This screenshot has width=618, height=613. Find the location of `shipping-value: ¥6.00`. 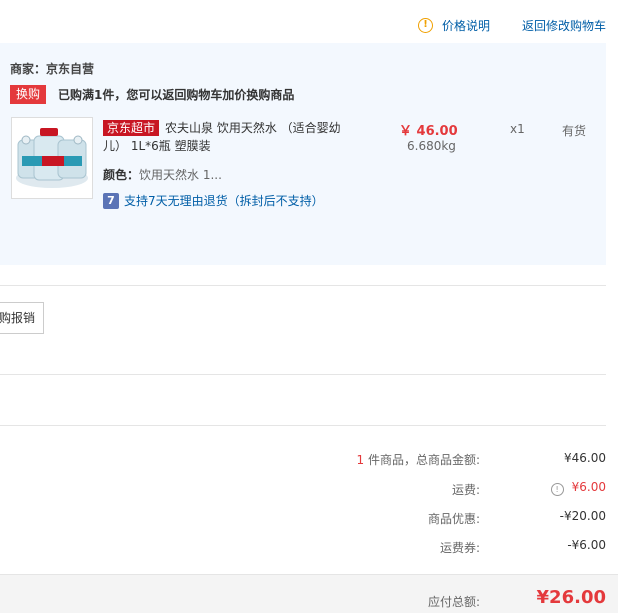

shipping-value: ¥6.00 is located at coordinates (588, 487).